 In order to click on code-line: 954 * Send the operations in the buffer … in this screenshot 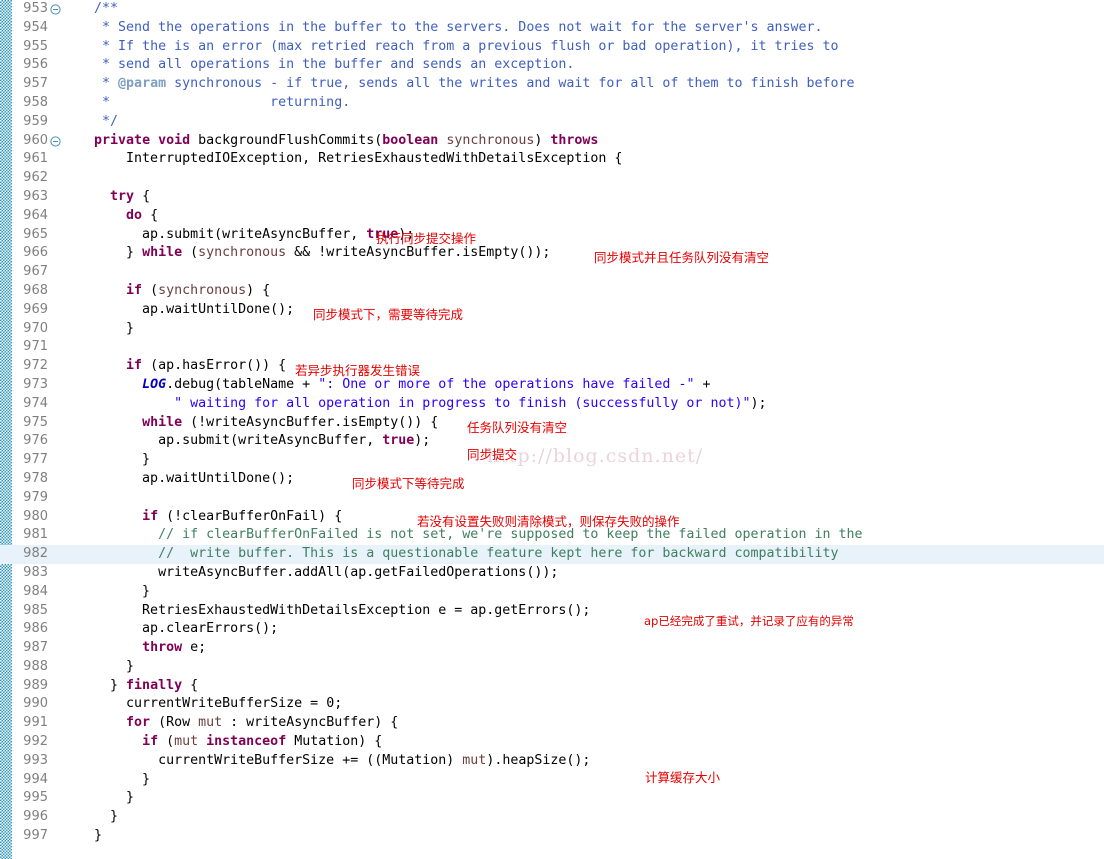, I will do `click(552, 28)`.